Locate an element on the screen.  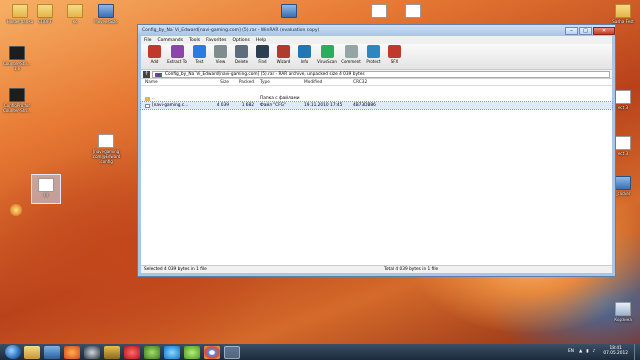
taskbar-media-player-icon is located at coordinates (52, 352).